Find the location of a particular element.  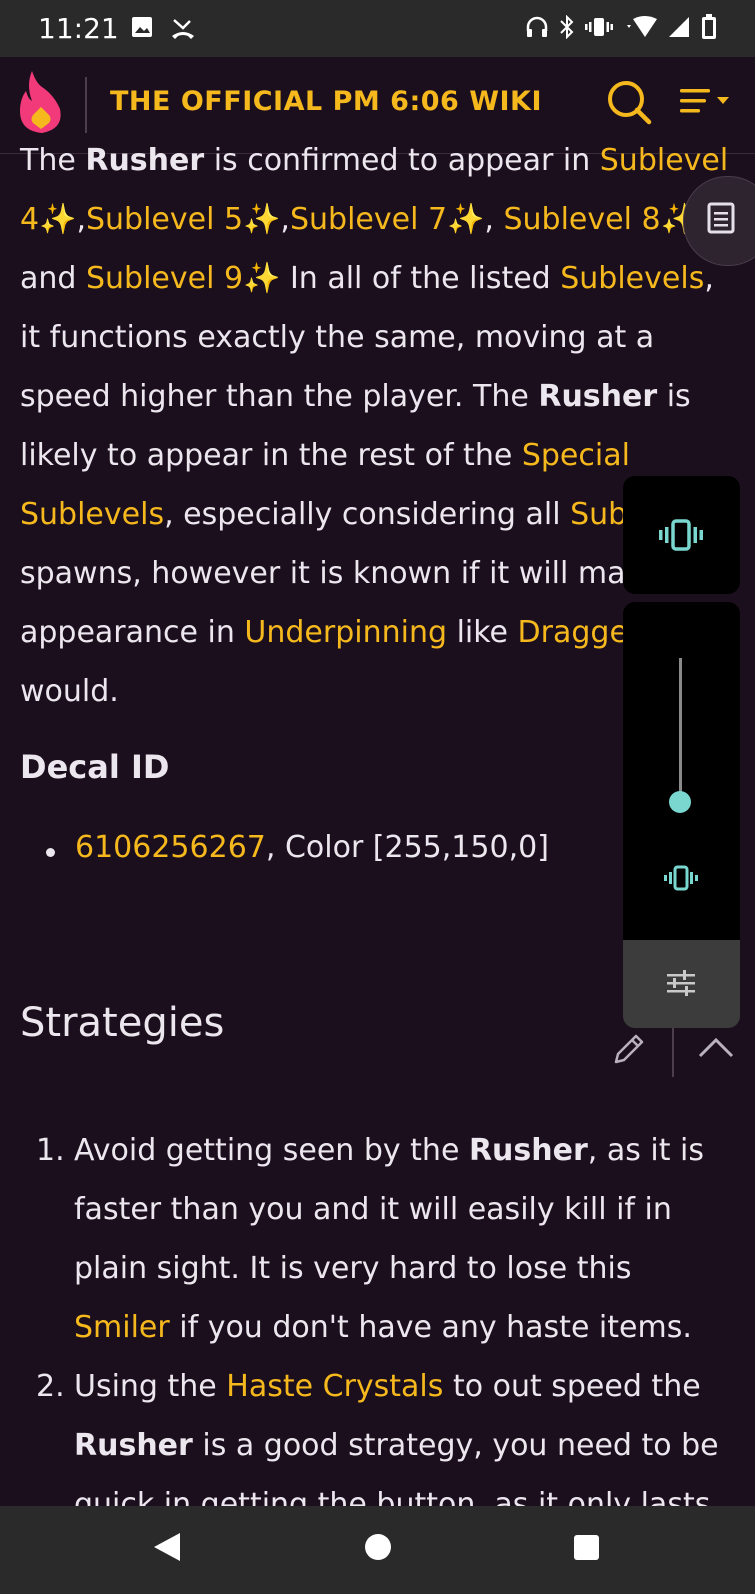

text: and is located at coordinates (53, 278).